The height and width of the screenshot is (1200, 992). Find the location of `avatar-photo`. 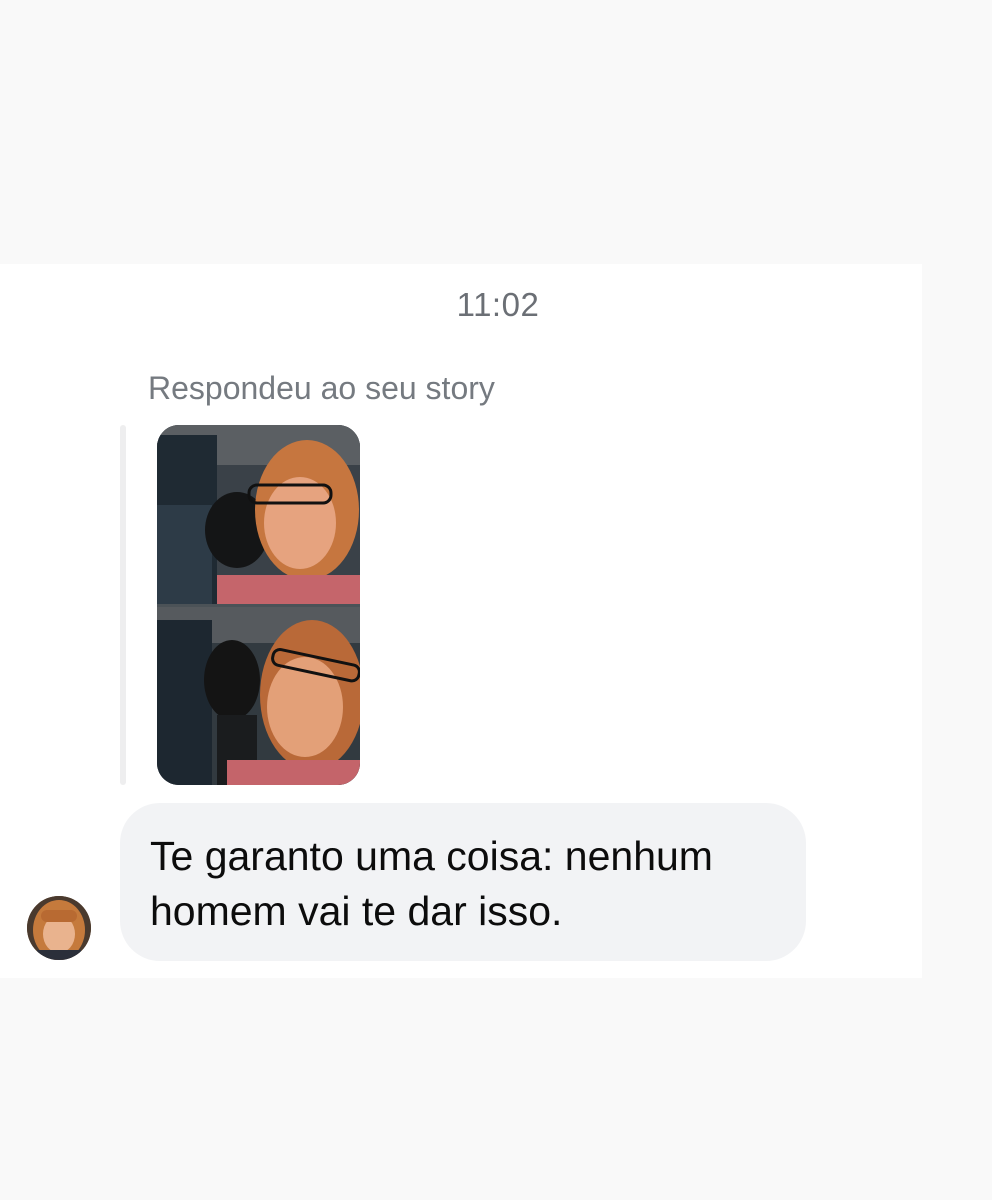

avatar-photo is located at coordinates (59, 928).